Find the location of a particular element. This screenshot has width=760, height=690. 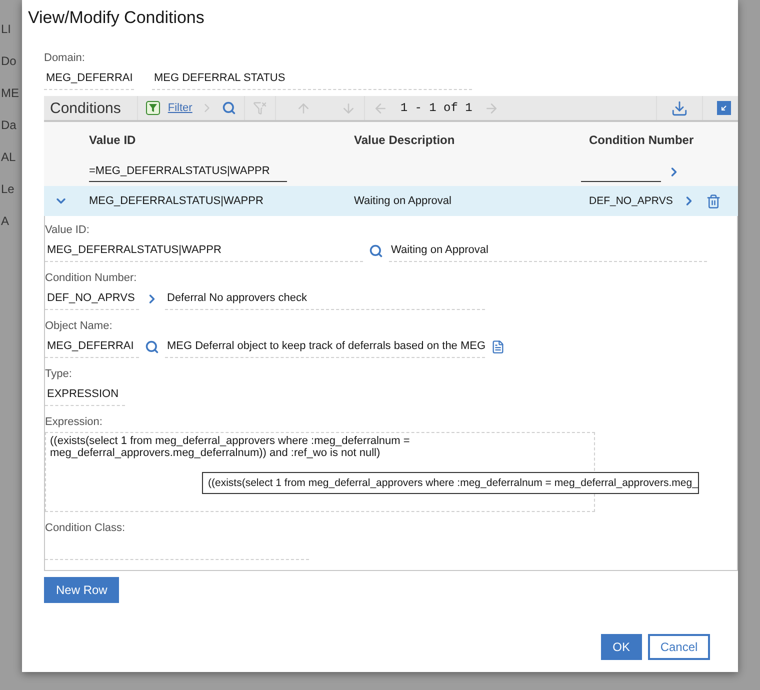

field-label: Expression: is located at coordinates (74, 422).